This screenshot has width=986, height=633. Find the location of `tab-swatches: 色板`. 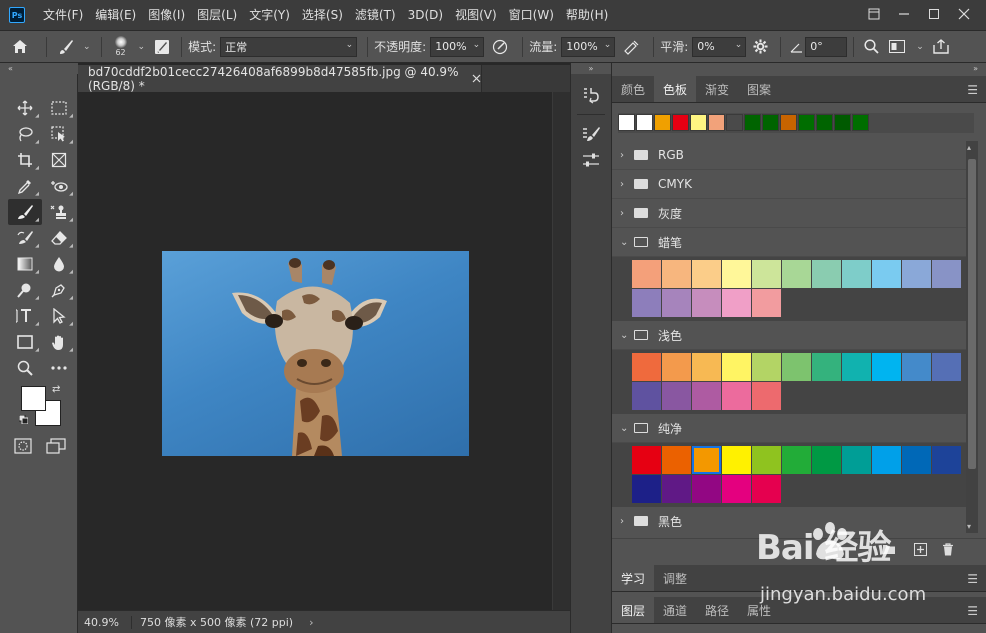

tab-swatches: 色板 is located at coordinates (675, 89).